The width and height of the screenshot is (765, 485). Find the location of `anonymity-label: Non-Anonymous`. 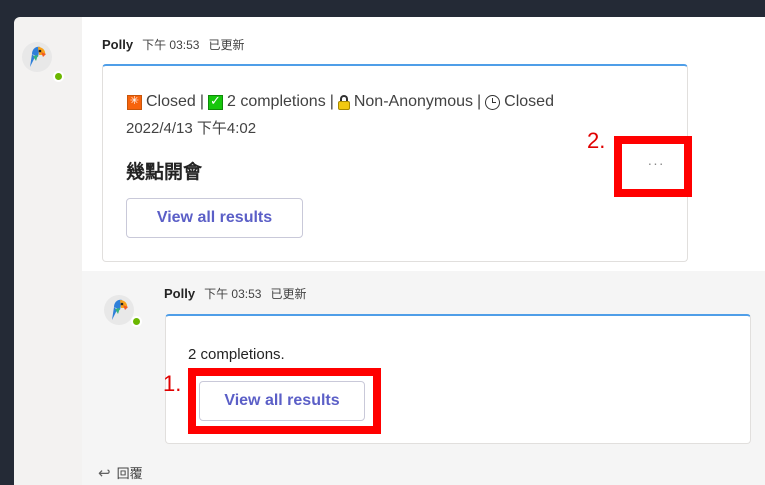

anonymity-label: Non-Anonymous is located at coordinates (413, 101).